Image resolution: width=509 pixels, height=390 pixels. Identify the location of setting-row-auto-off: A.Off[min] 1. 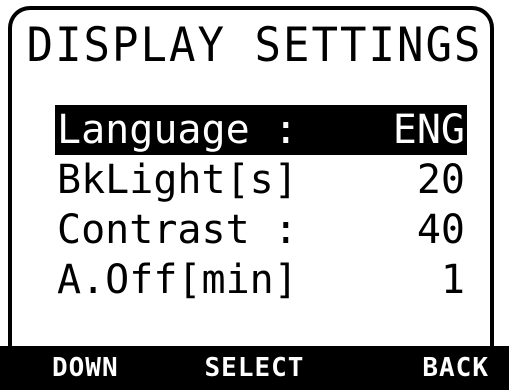
(261, 280).